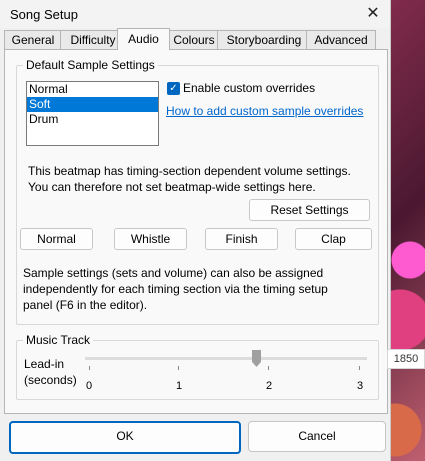 The image size is (425, 461). I want to click on list-item: Soft, so click(92, 104).